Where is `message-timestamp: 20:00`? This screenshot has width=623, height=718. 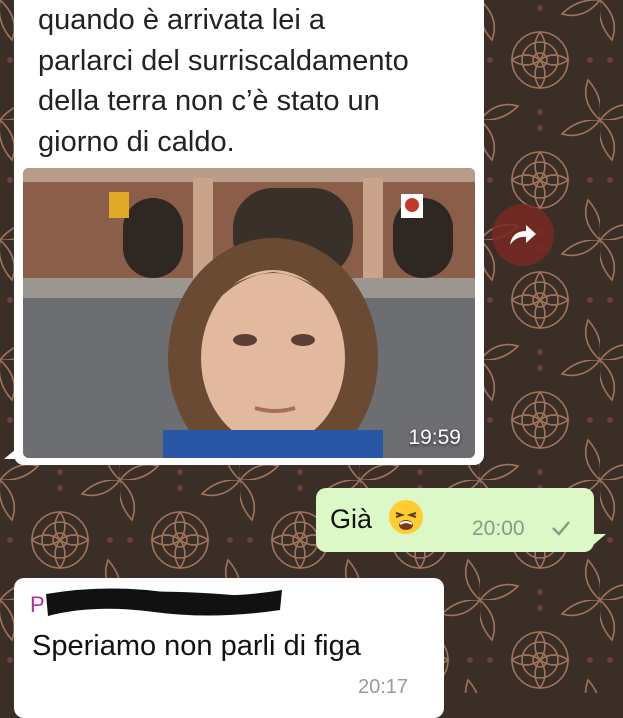 message-timestamp: 20:00 is located at coordinates (498, 528).